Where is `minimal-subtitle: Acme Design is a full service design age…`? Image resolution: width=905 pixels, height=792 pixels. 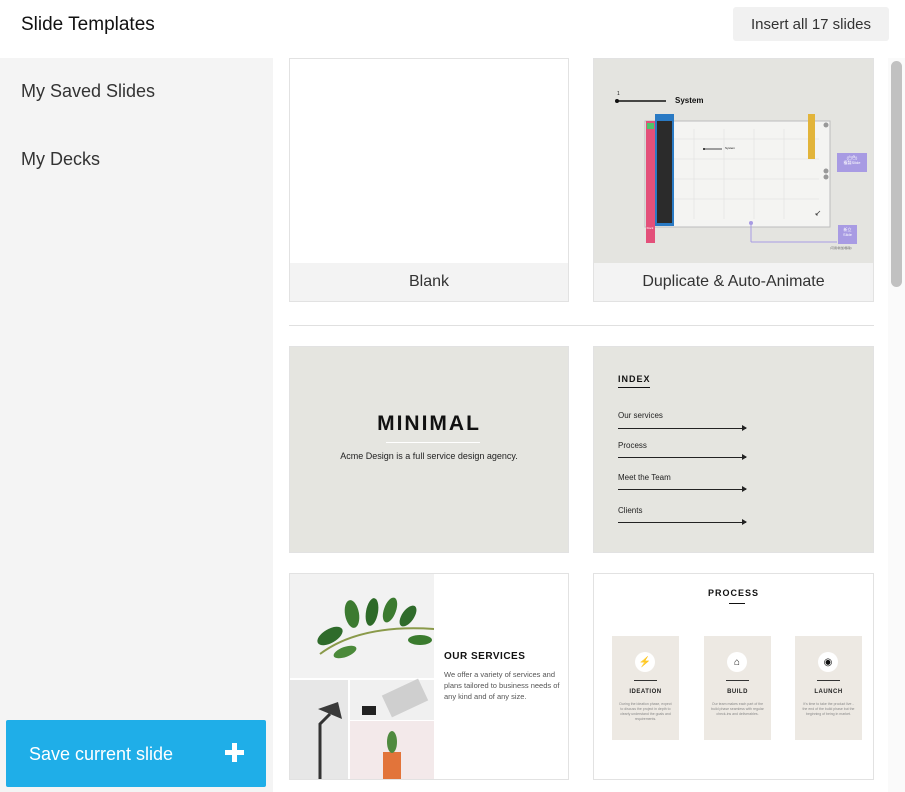 minimal-subtitle: Acme Design is a full service design age… is located at coordinates (429, 456).